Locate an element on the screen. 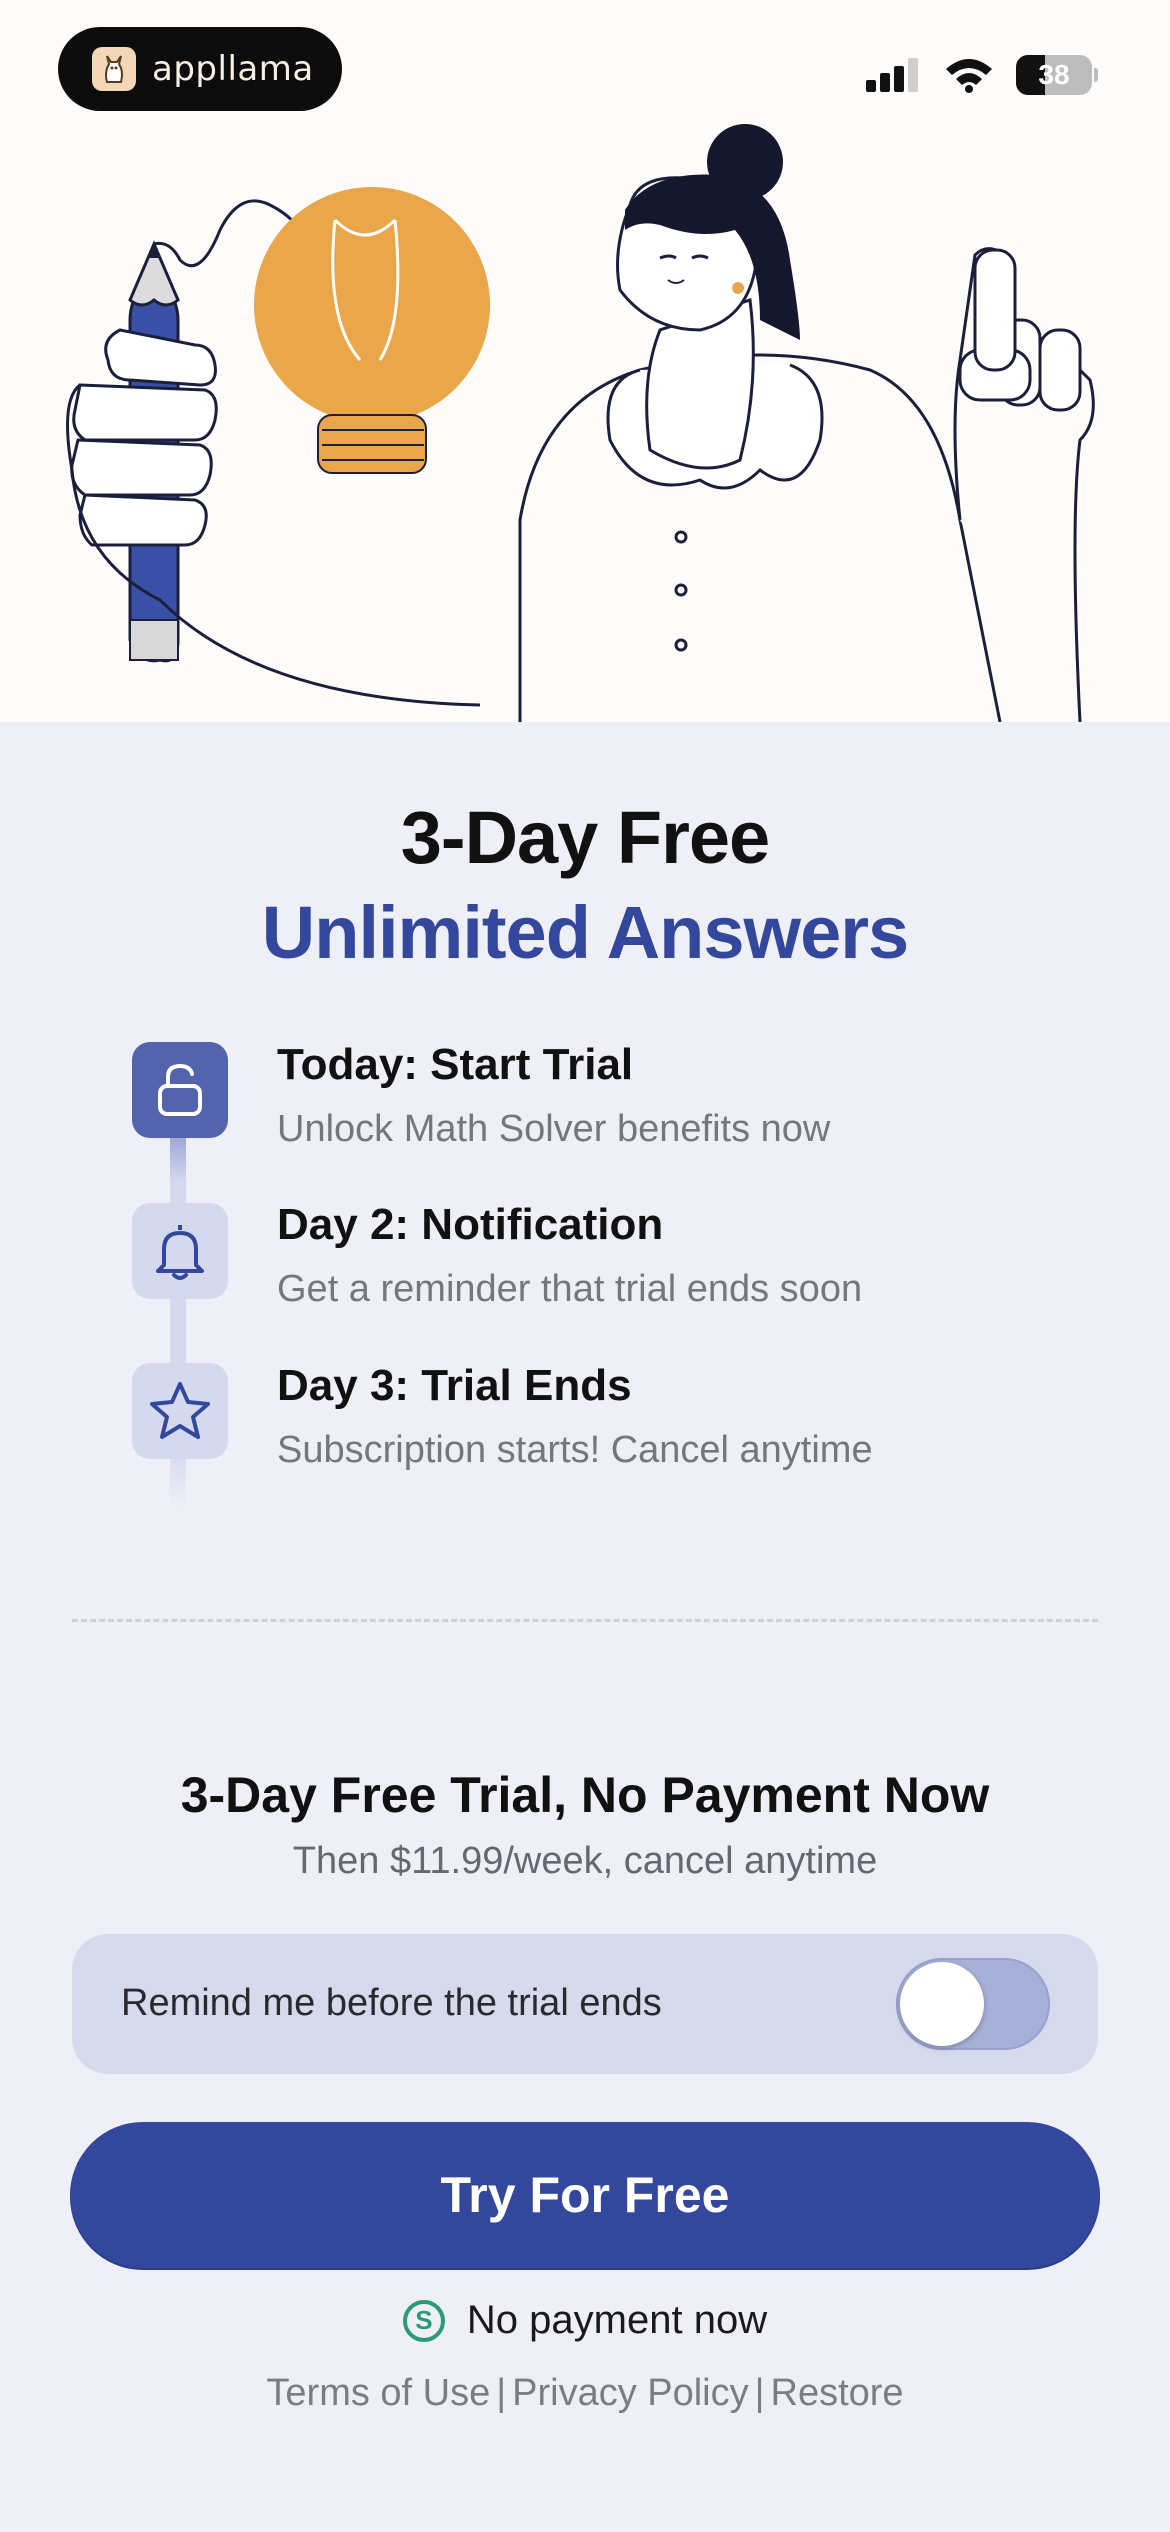 The width and height of the screenshot is (1170, 2532). timeline-step-1-title: Today: Start Trial is located at coordinates (455, 1064).